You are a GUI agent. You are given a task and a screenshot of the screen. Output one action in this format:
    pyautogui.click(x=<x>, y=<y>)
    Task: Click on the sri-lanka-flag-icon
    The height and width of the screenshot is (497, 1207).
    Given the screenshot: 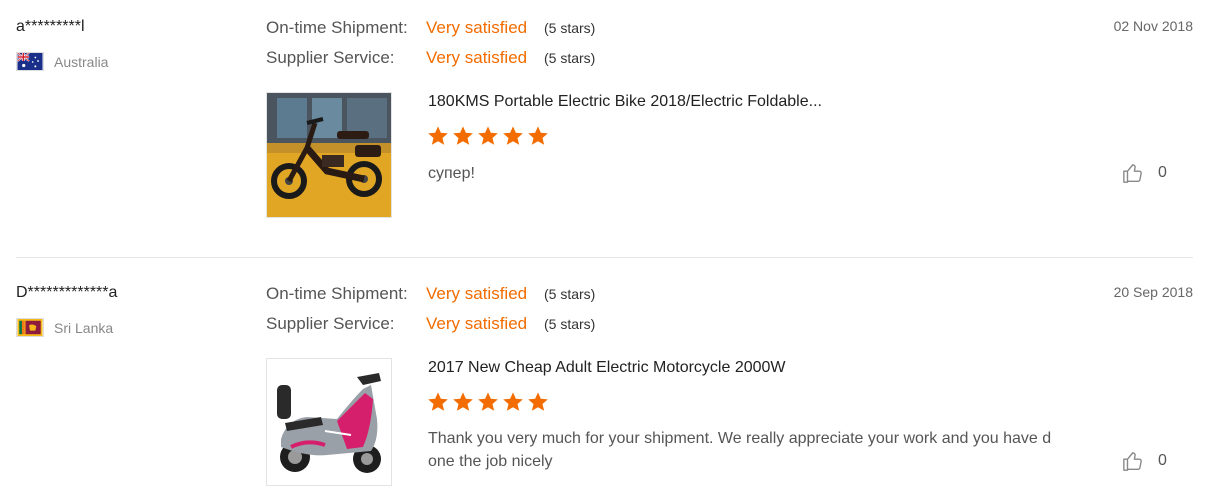 What is the action you would take?
    pyautogui.click(x=30, y=327)
    